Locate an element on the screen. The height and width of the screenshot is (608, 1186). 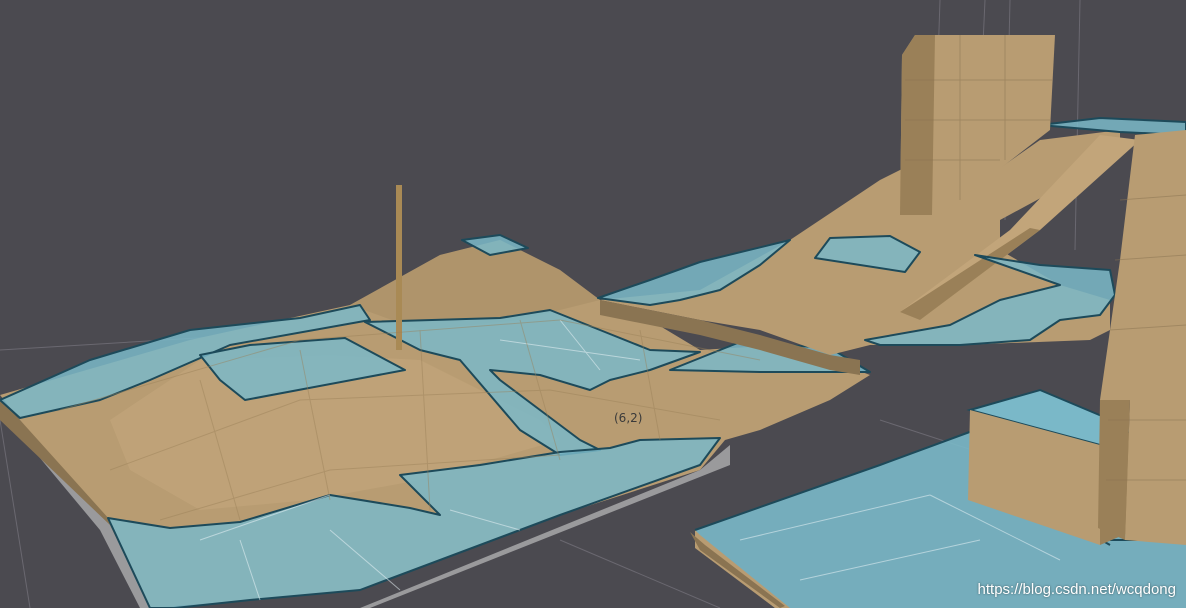
pole is located at coordinates (399, 267).